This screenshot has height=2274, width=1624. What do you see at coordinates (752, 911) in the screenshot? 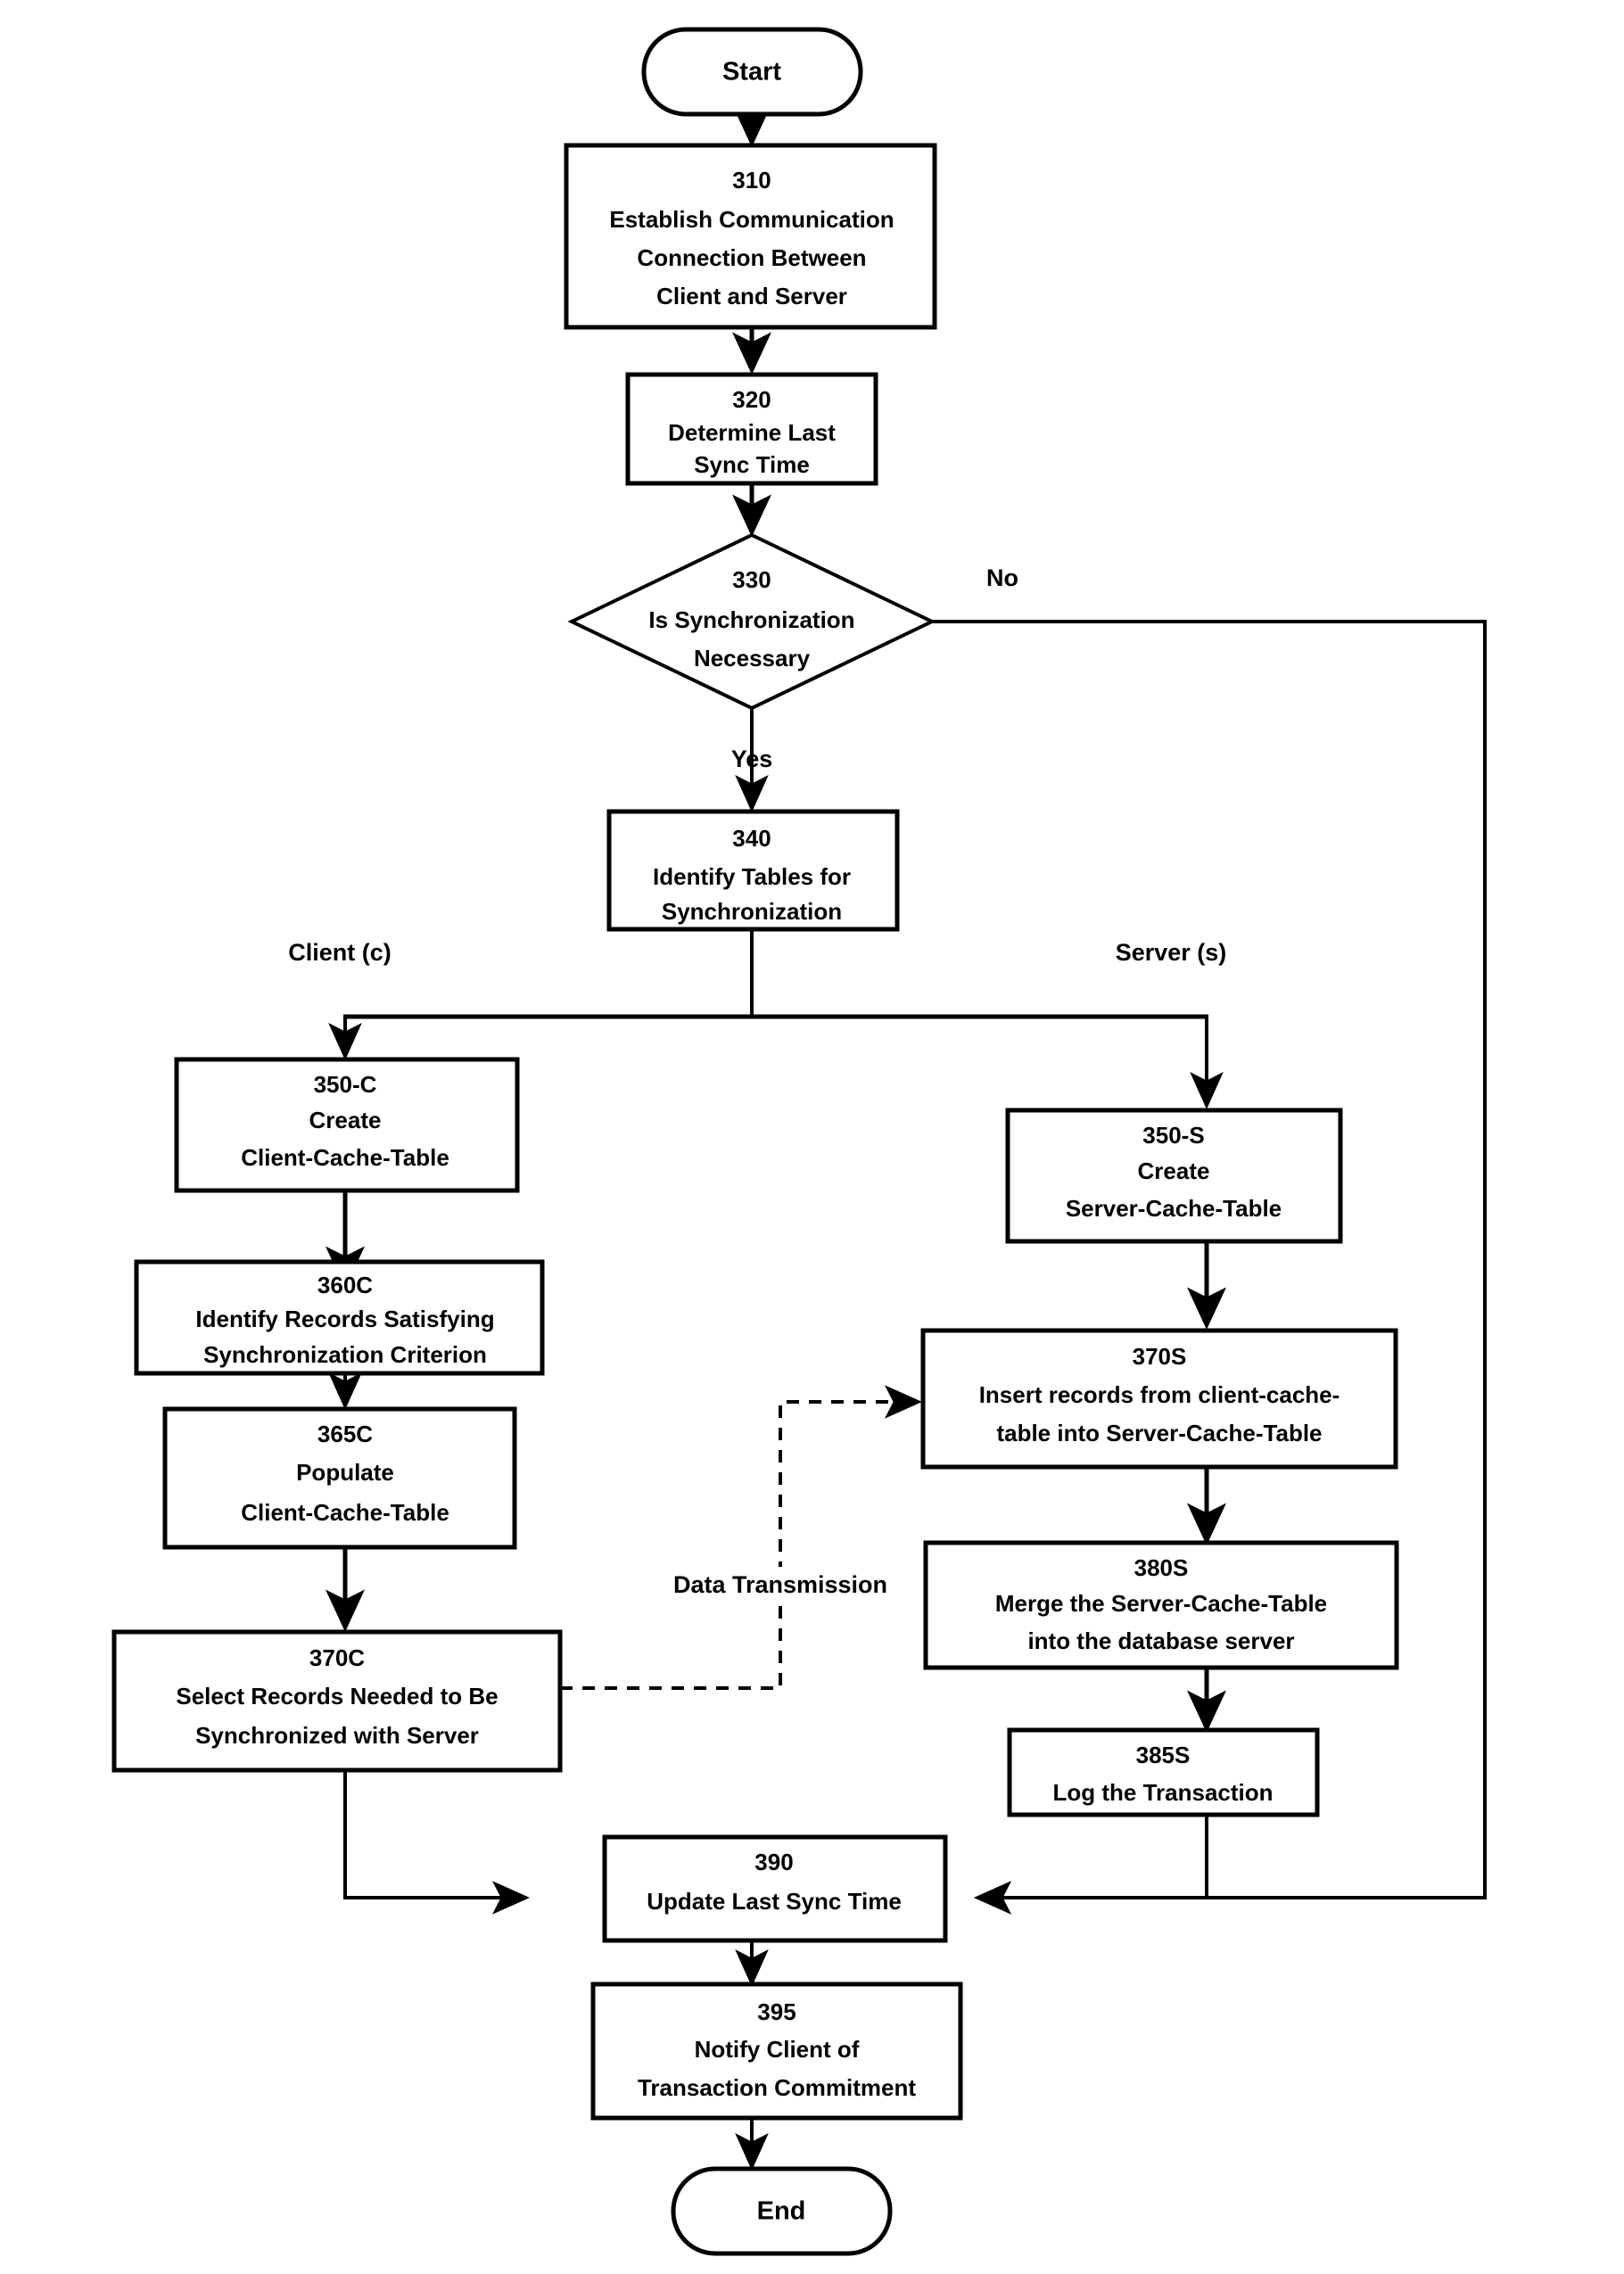
I see `node-340-line2: Synchronization` at bounding box center [752, 911].